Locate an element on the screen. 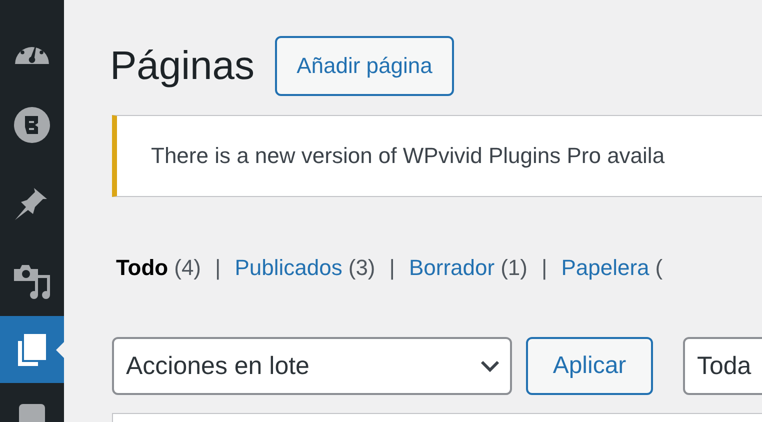 This screenshot has height=422, width=762. filter-count: (1) is located at coordinates (514, 268).